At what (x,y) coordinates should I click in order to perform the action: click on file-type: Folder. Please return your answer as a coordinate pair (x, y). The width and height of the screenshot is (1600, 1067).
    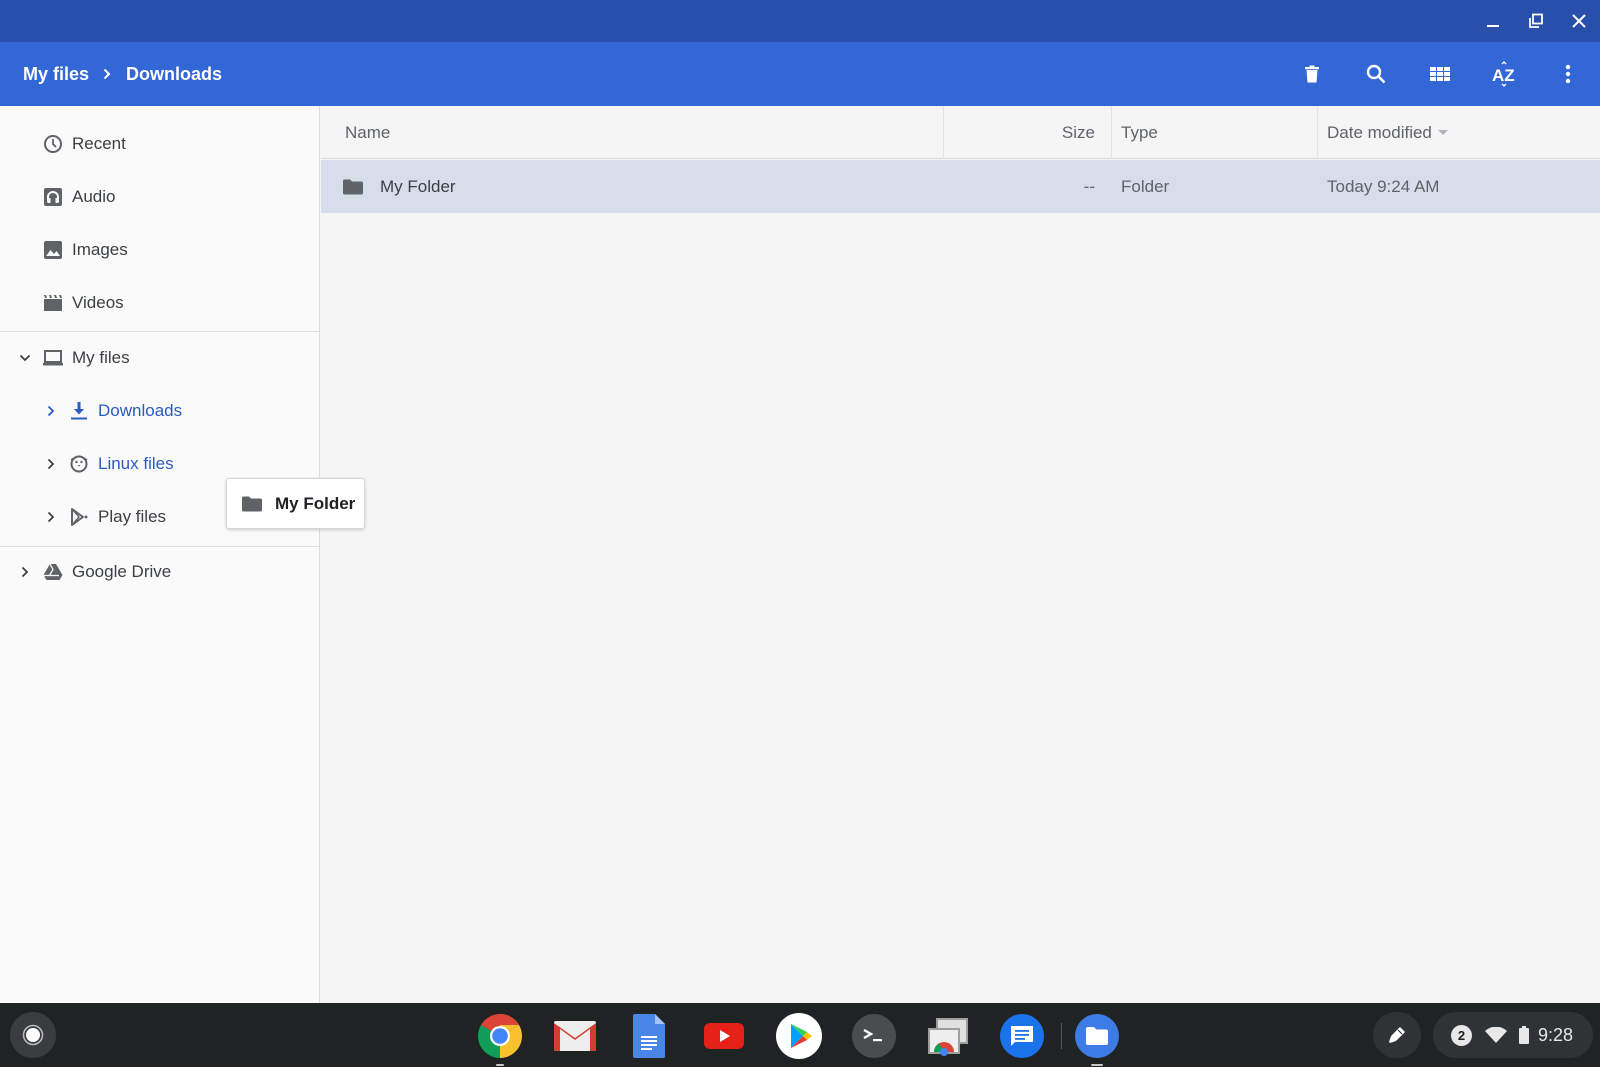
    Looking at the image, I should click on (1145, 186).